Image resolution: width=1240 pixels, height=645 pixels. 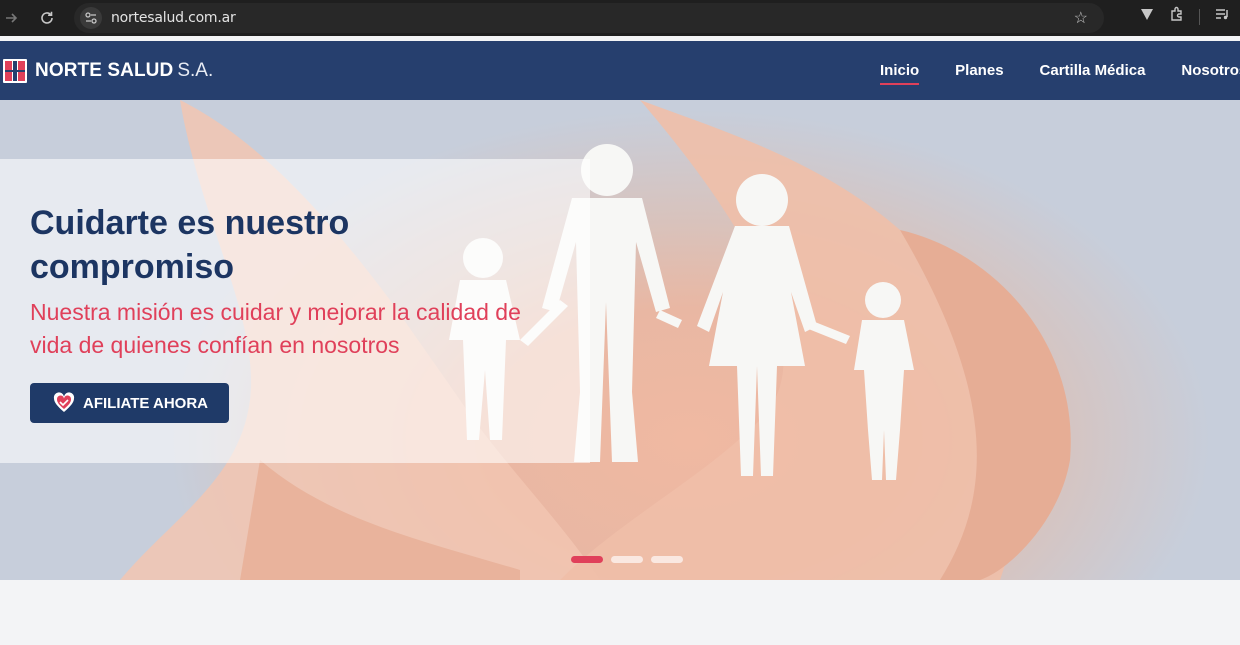 I want to click on extensions-icon, so click(x=1177, y=16).